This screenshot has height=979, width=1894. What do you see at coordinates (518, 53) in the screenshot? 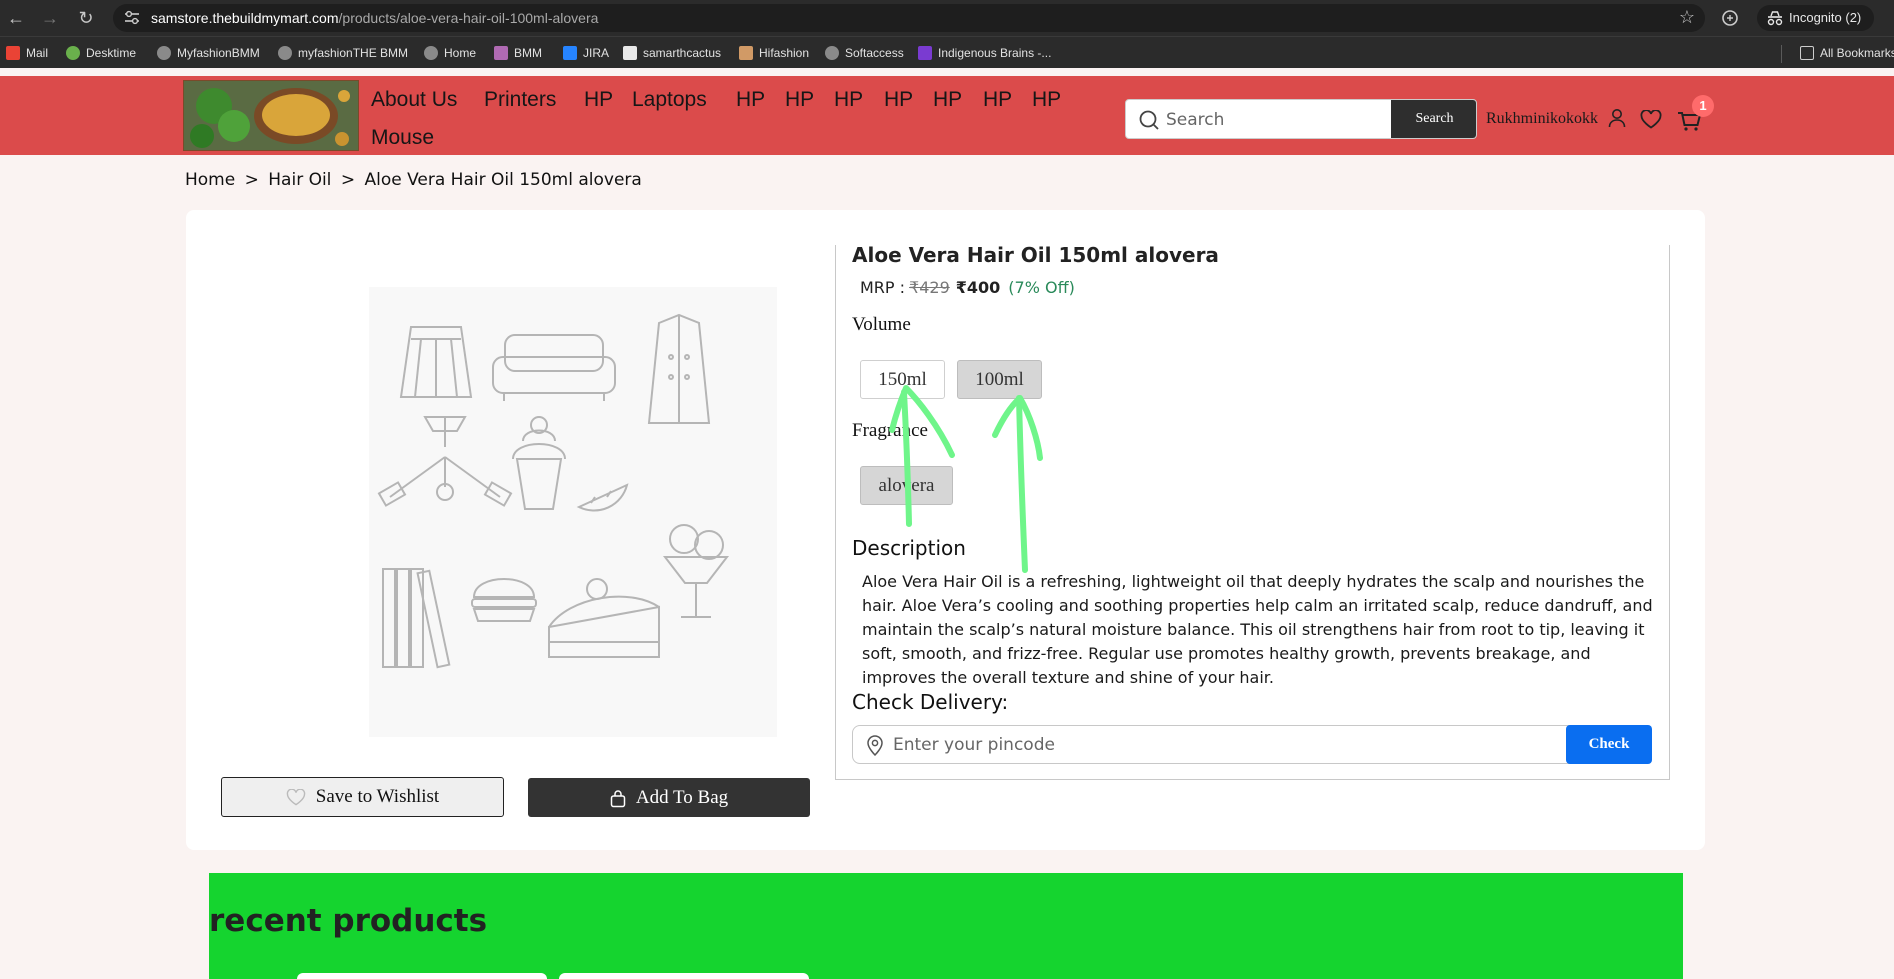
I see `bookmark-bmm: BMM` at bounding box center [518, 53].